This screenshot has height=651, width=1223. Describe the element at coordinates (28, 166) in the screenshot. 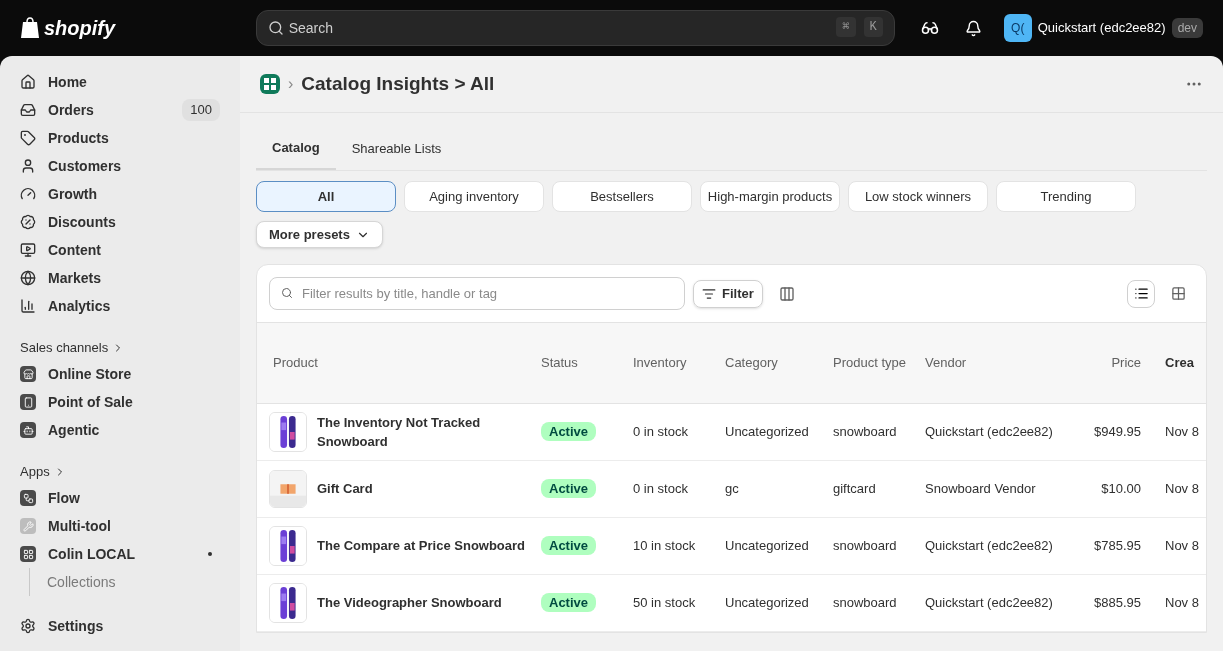

I see `person-icon` at that location.